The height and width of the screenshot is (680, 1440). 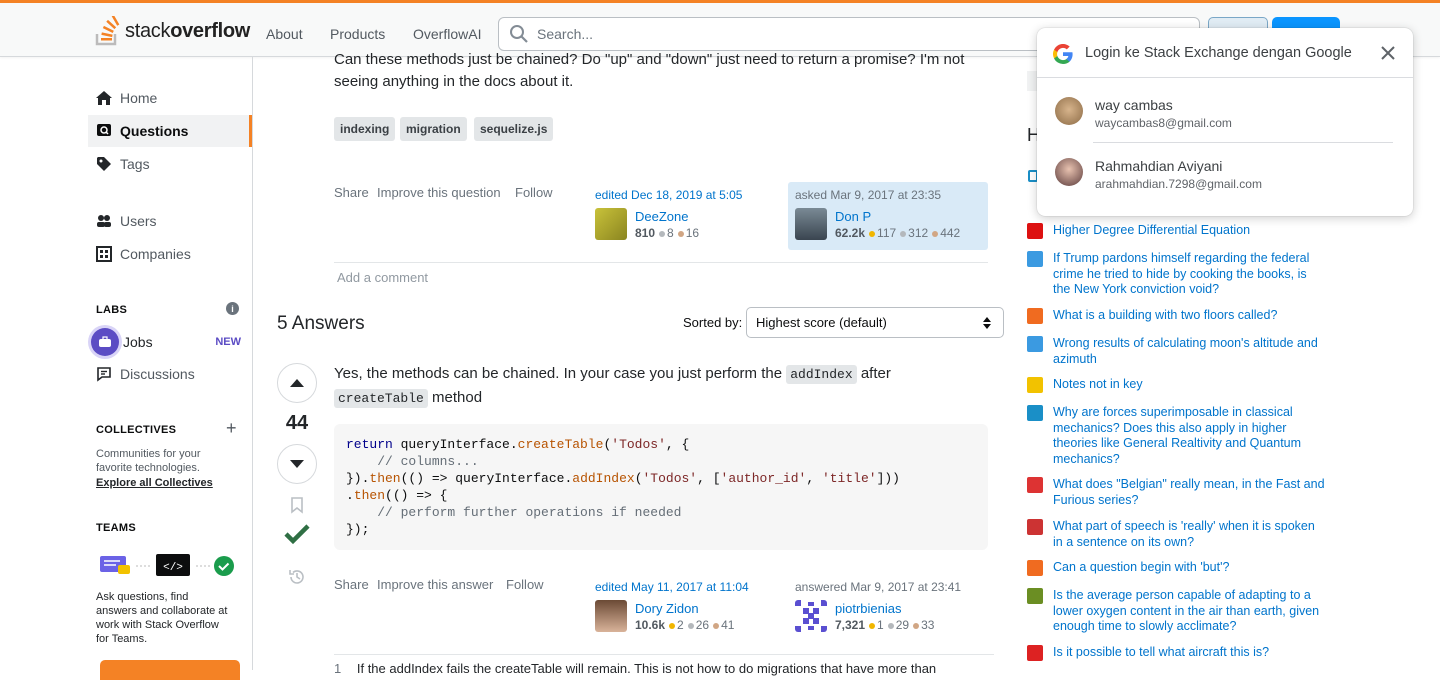 I want to click on teams-cta-button, so click(x=170, y=670).